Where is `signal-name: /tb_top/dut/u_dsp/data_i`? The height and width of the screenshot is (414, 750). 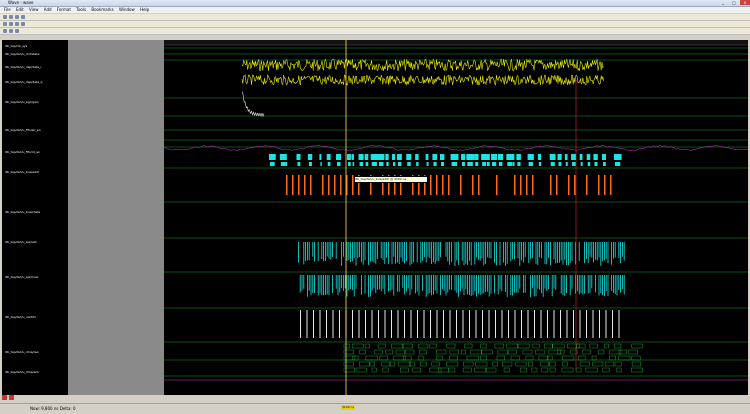 signal-name: /tb_top/dut/u_dsp/data_i is located at coordinates (23, 67).